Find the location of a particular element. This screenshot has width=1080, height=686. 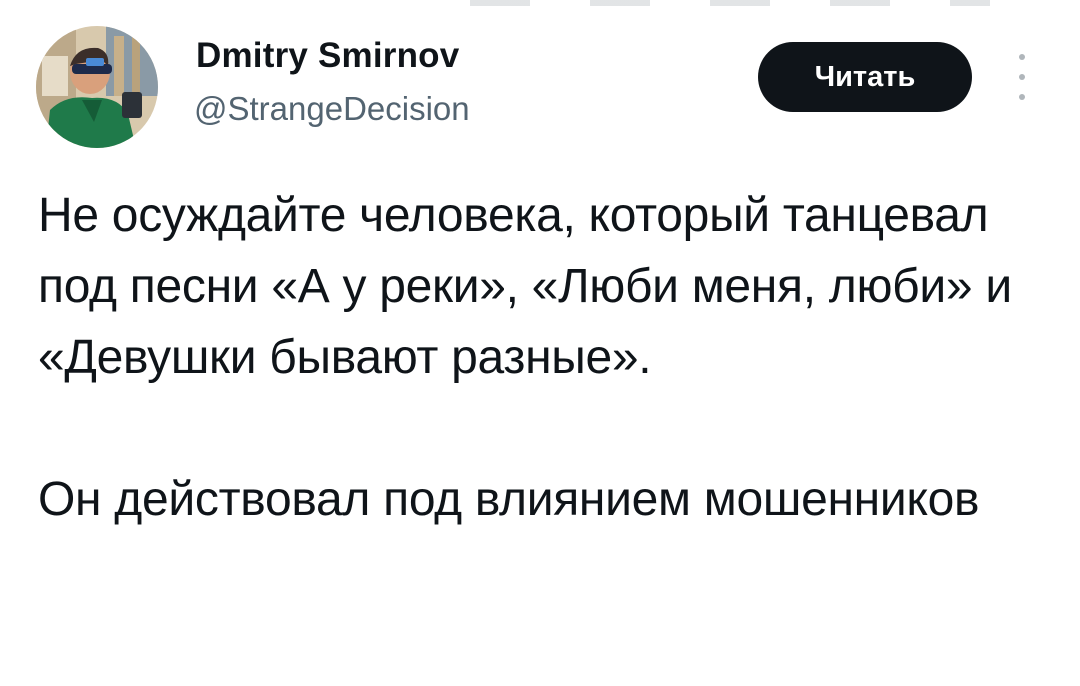

previous-tweet-edge is located at coordinates (730, 3).